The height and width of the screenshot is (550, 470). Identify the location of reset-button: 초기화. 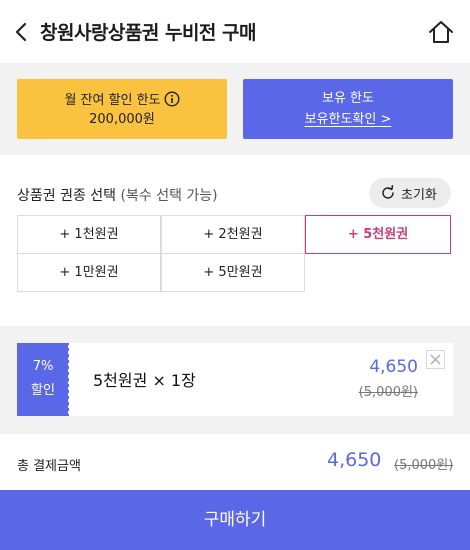
(410, 193).